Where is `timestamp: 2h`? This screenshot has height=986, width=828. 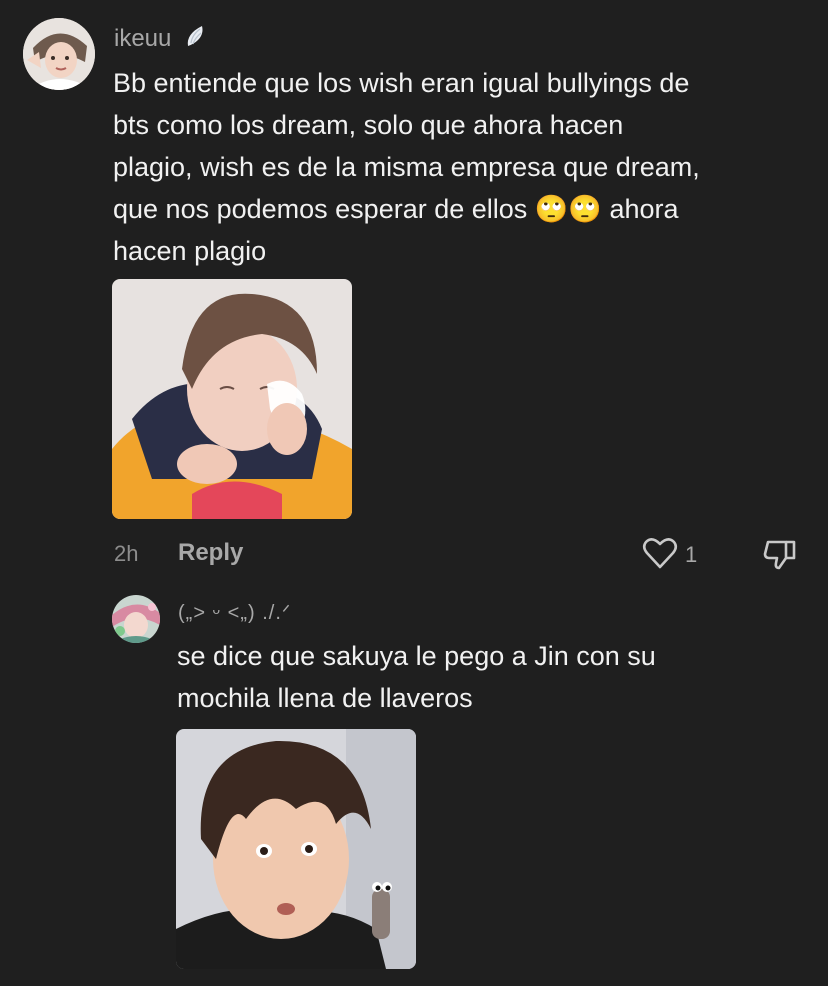 timestamp: 2h is located at coordinates (126, 553).